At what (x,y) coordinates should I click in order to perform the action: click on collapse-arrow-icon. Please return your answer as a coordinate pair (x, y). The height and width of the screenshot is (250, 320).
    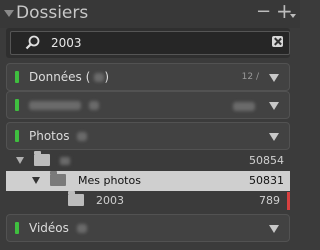
    Looking at the image, I should click on (9, 13).